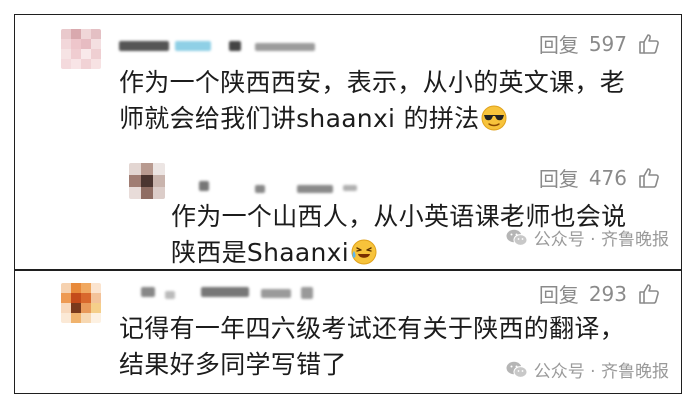 The image size is (696, 406). I want to click on comment-meta: 回复 597, so click(600, 43).